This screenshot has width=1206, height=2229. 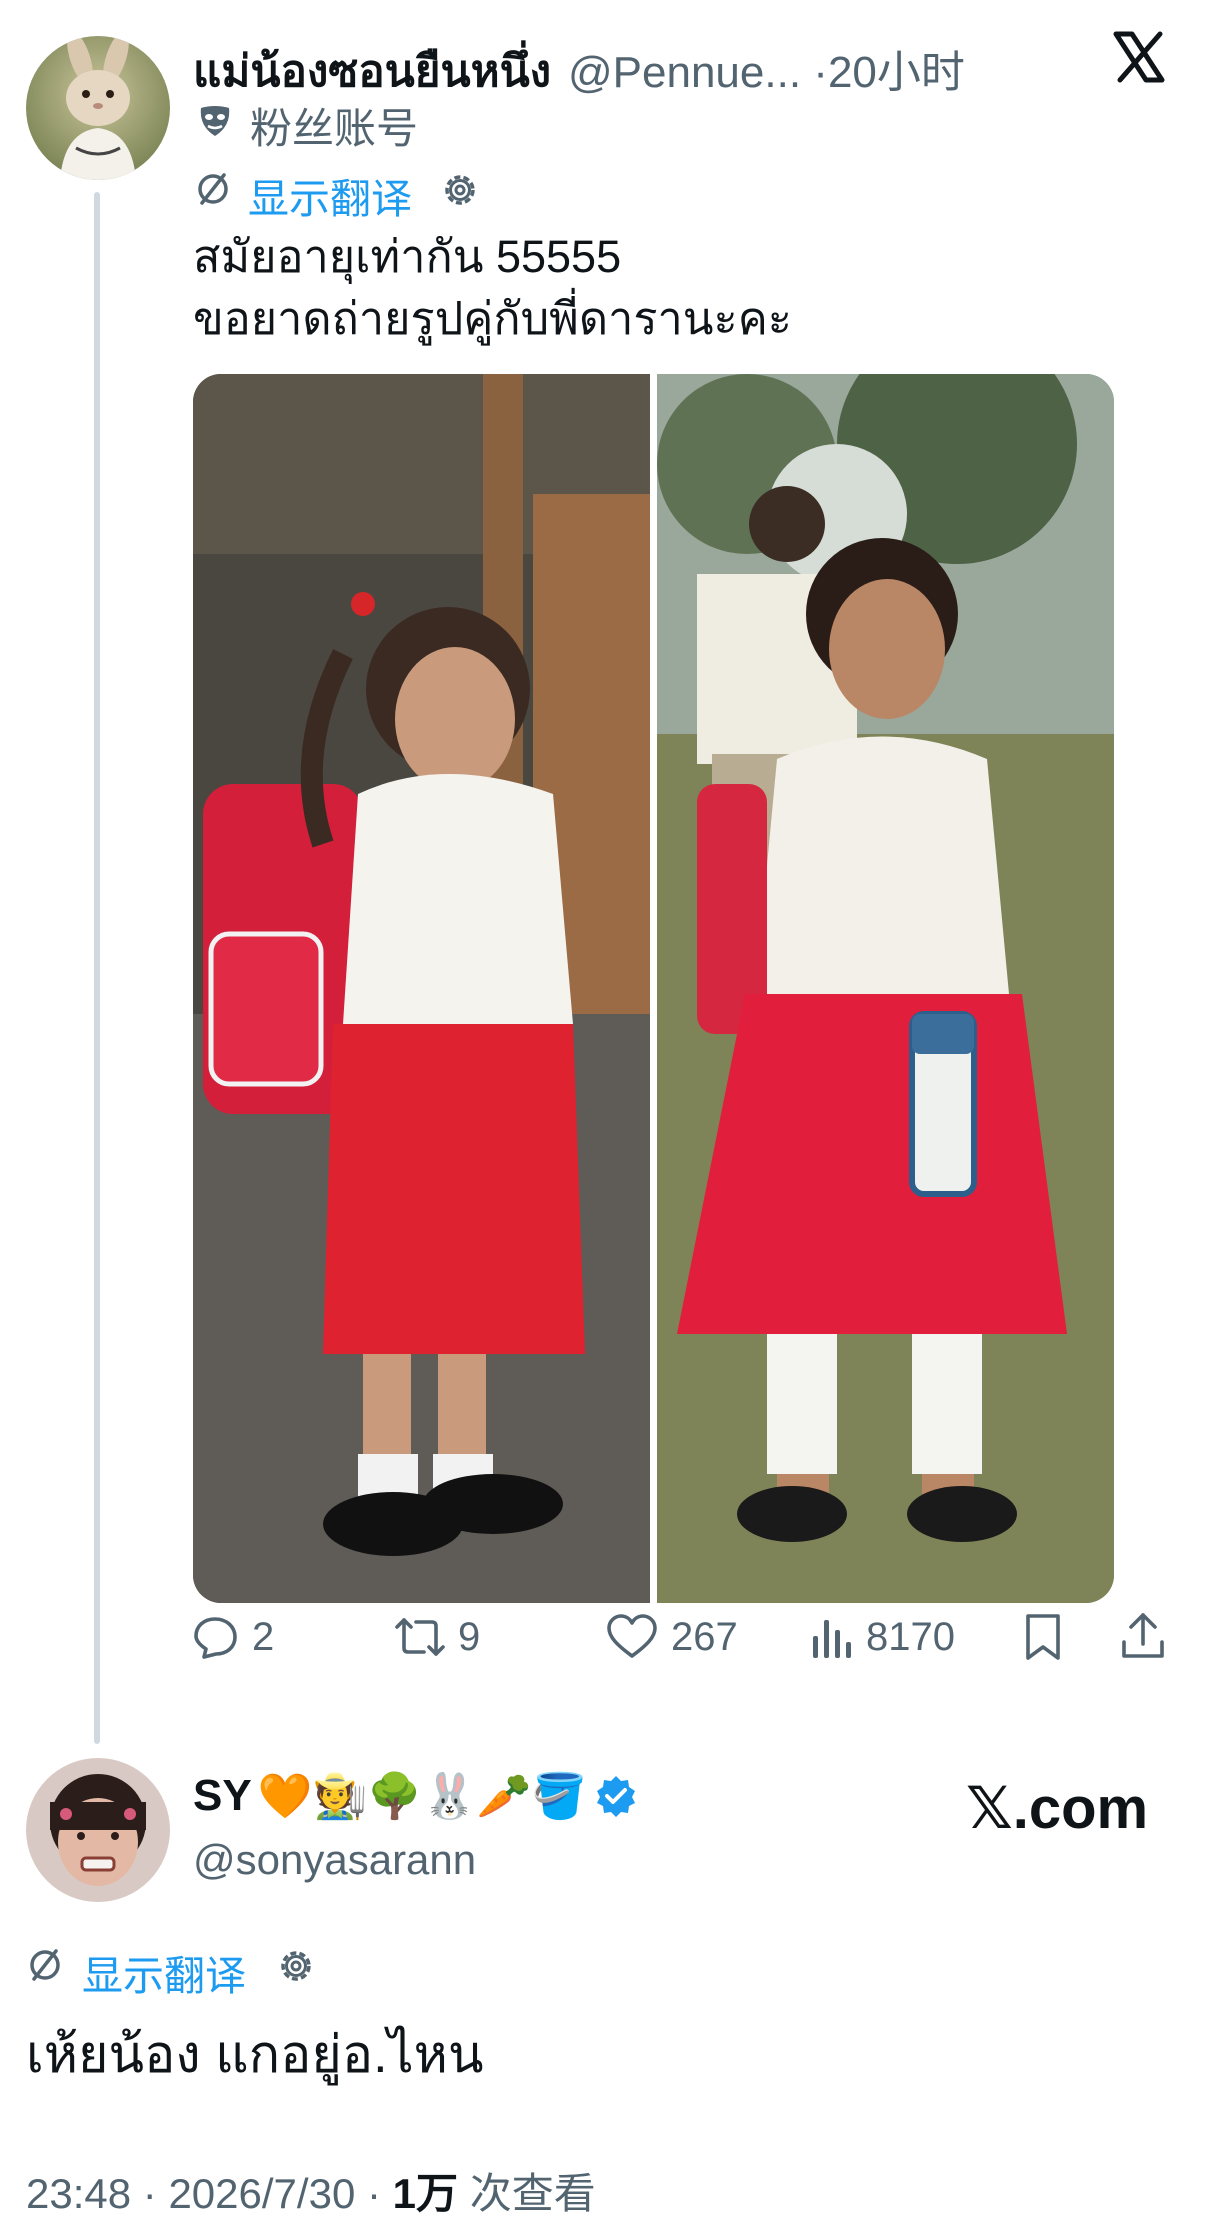 I want to click on reply-tweet-text: เห้ยน้อง แกอยู่อ.ไหน, so click(x=255, y=2055).